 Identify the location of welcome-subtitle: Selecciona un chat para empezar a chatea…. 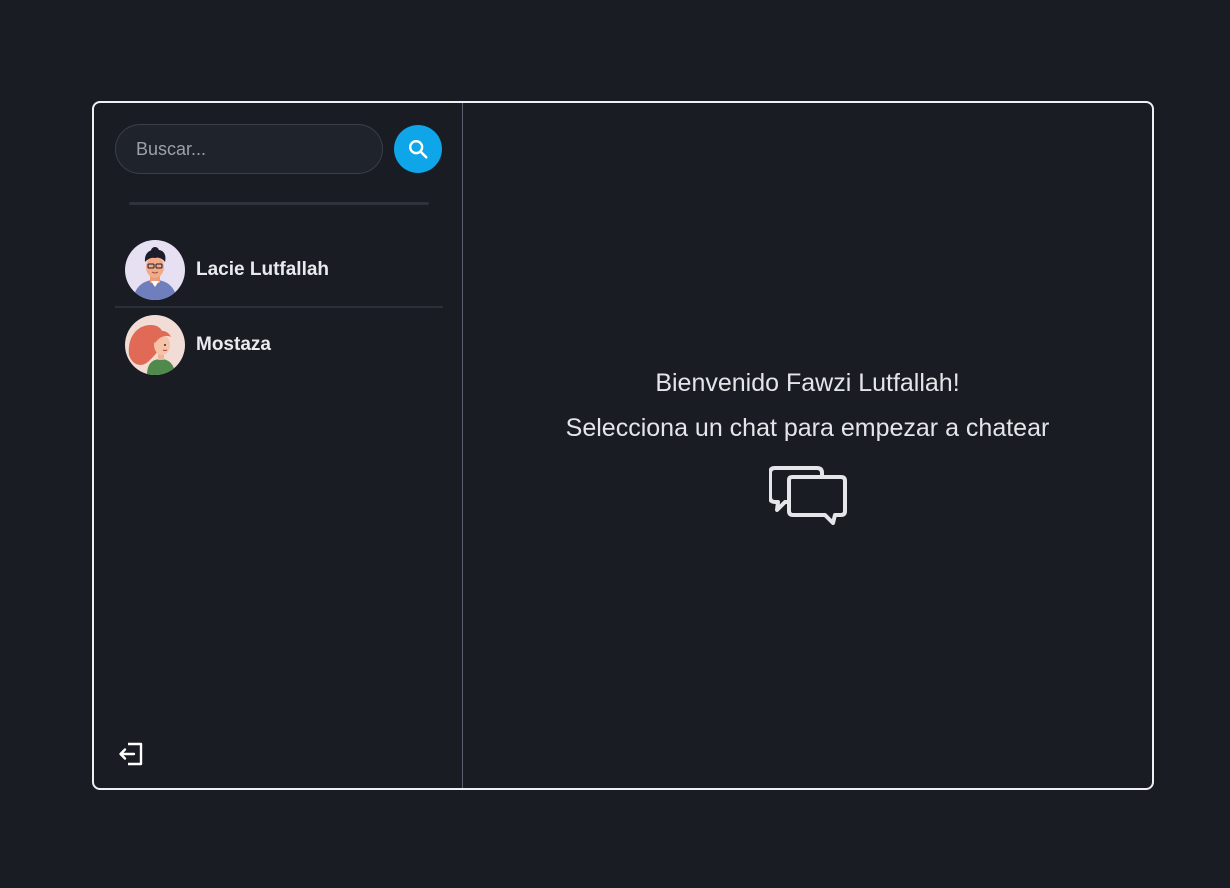
(807, 428).